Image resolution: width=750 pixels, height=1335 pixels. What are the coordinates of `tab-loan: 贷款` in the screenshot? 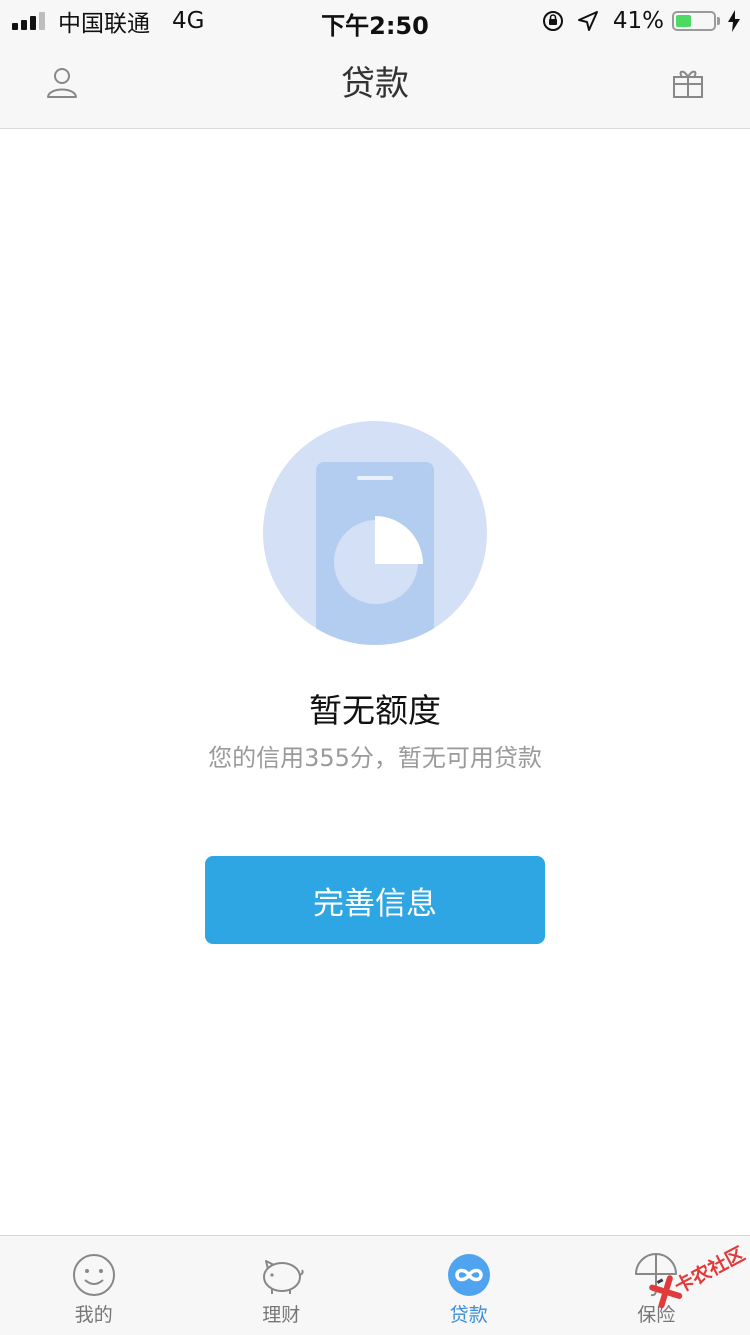 It's located at (469, 1285).